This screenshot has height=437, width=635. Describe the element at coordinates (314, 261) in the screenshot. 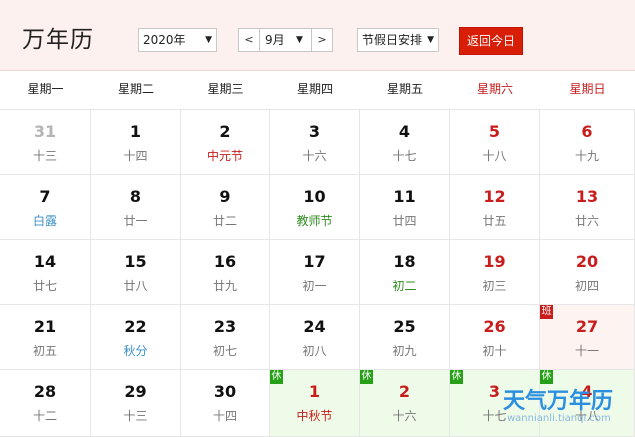

I see `day-number: 17` at that location.